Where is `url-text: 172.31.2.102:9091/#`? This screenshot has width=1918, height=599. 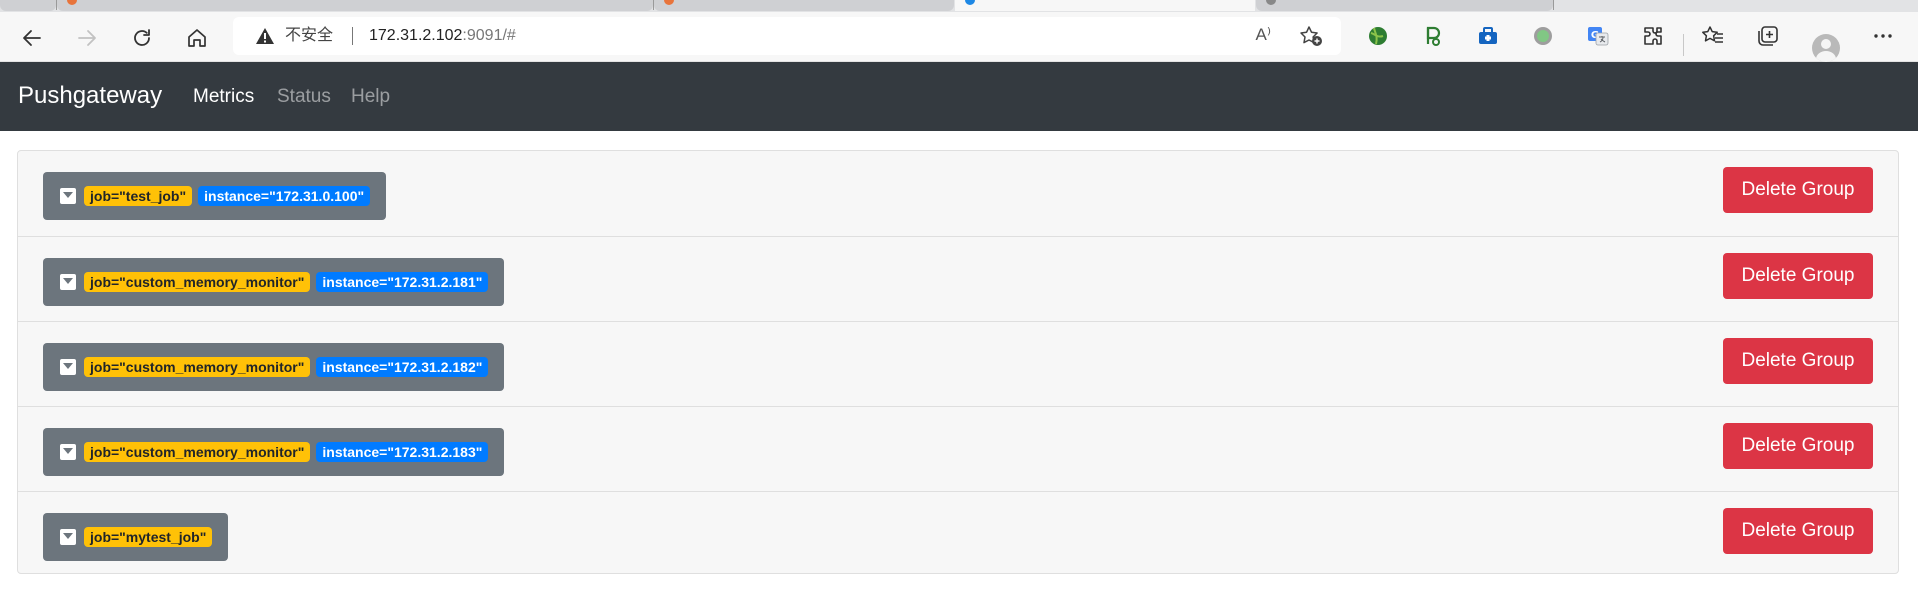
url-text: 172.31.2.102:9091/# is located at coordinates (442, 36).